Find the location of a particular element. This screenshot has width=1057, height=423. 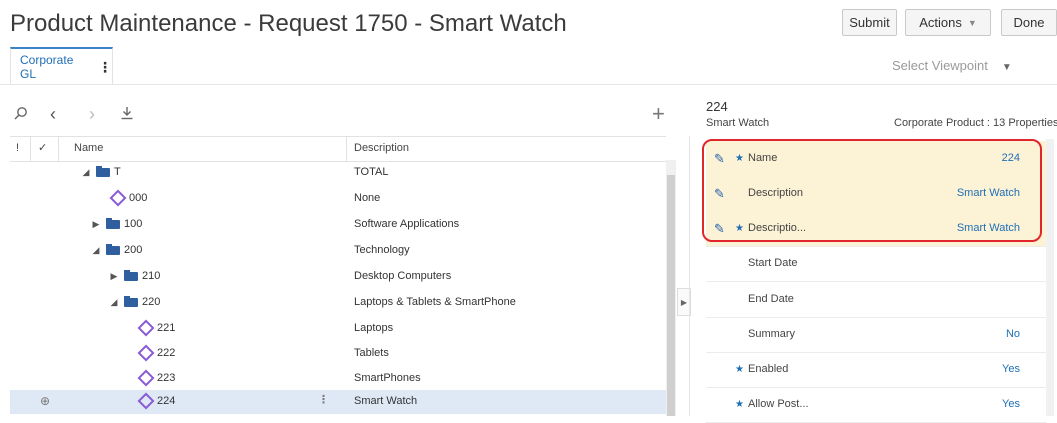

tab-corporate-gl: Corporate GL ⋮ is located at coordinates (61, 66).